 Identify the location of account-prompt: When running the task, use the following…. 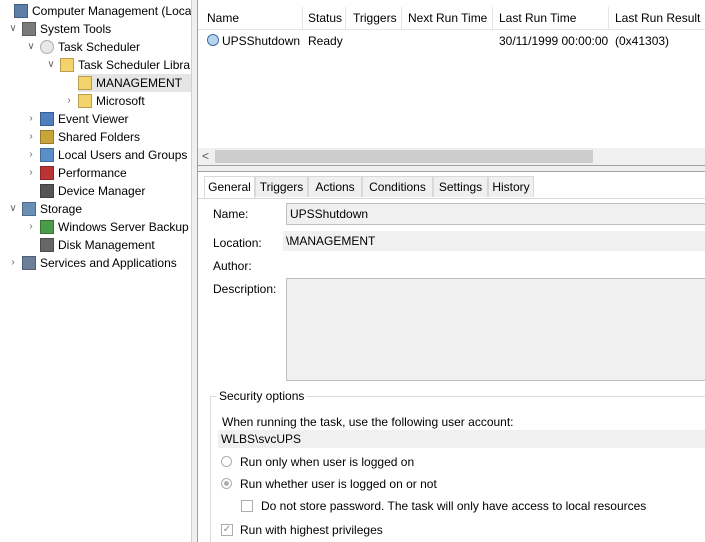
(368, 422).